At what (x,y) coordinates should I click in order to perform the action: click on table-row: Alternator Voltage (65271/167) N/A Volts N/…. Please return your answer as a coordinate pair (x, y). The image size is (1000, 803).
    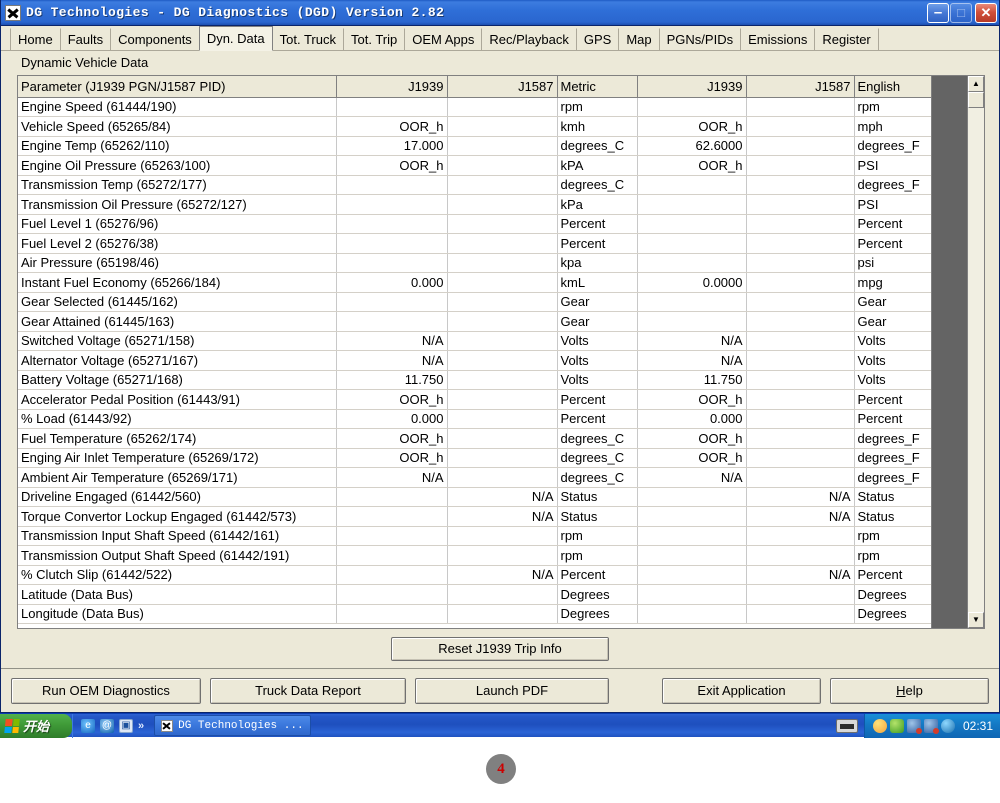
    Looking at the image, I should click on (474, 360).